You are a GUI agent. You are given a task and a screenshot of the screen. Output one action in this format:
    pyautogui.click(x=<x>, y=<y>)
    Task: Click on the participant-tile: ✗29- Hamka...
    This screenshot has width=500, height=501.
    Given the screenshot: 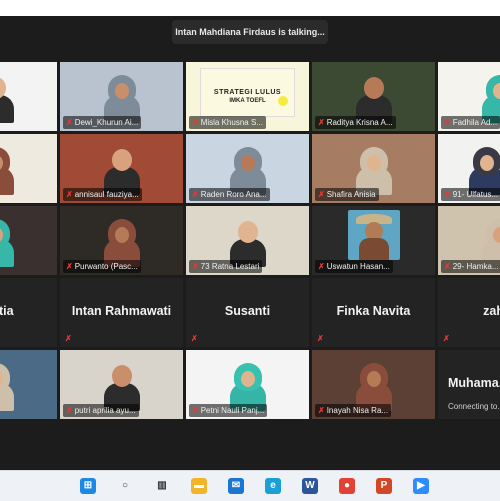 What is the action you would take?
    pyautogui.click(x=469, y=240)
    